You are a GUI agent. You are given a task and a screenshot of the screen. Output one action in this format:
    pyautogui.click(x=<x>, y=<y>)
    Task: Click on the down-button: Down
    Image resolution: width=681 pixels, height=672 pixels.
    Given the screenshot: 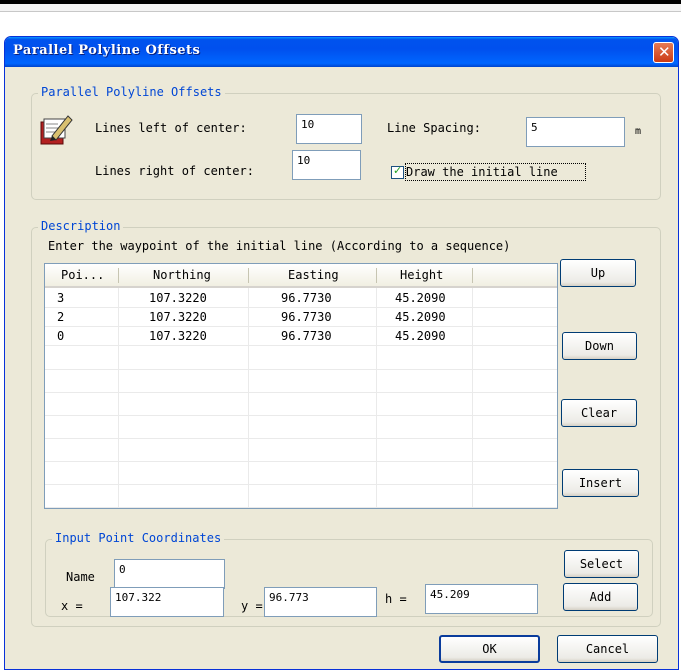 What is the action you would take?
    pyautogui.click(x=599, y=346)
    